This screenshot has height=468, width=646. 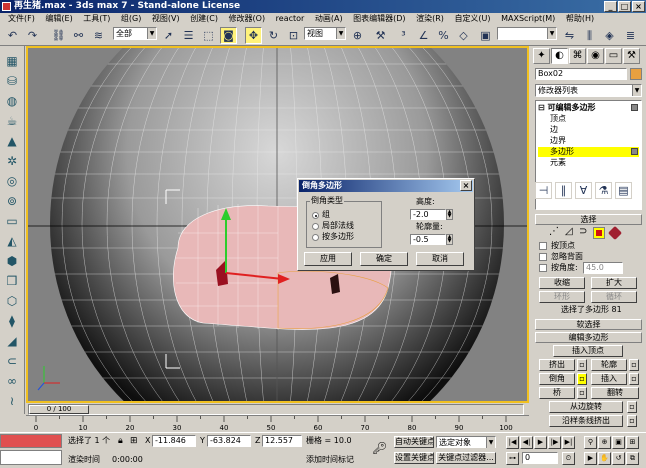 I want to click on maximize-viewport-icon: ⧉, so click(x=632, y=458).